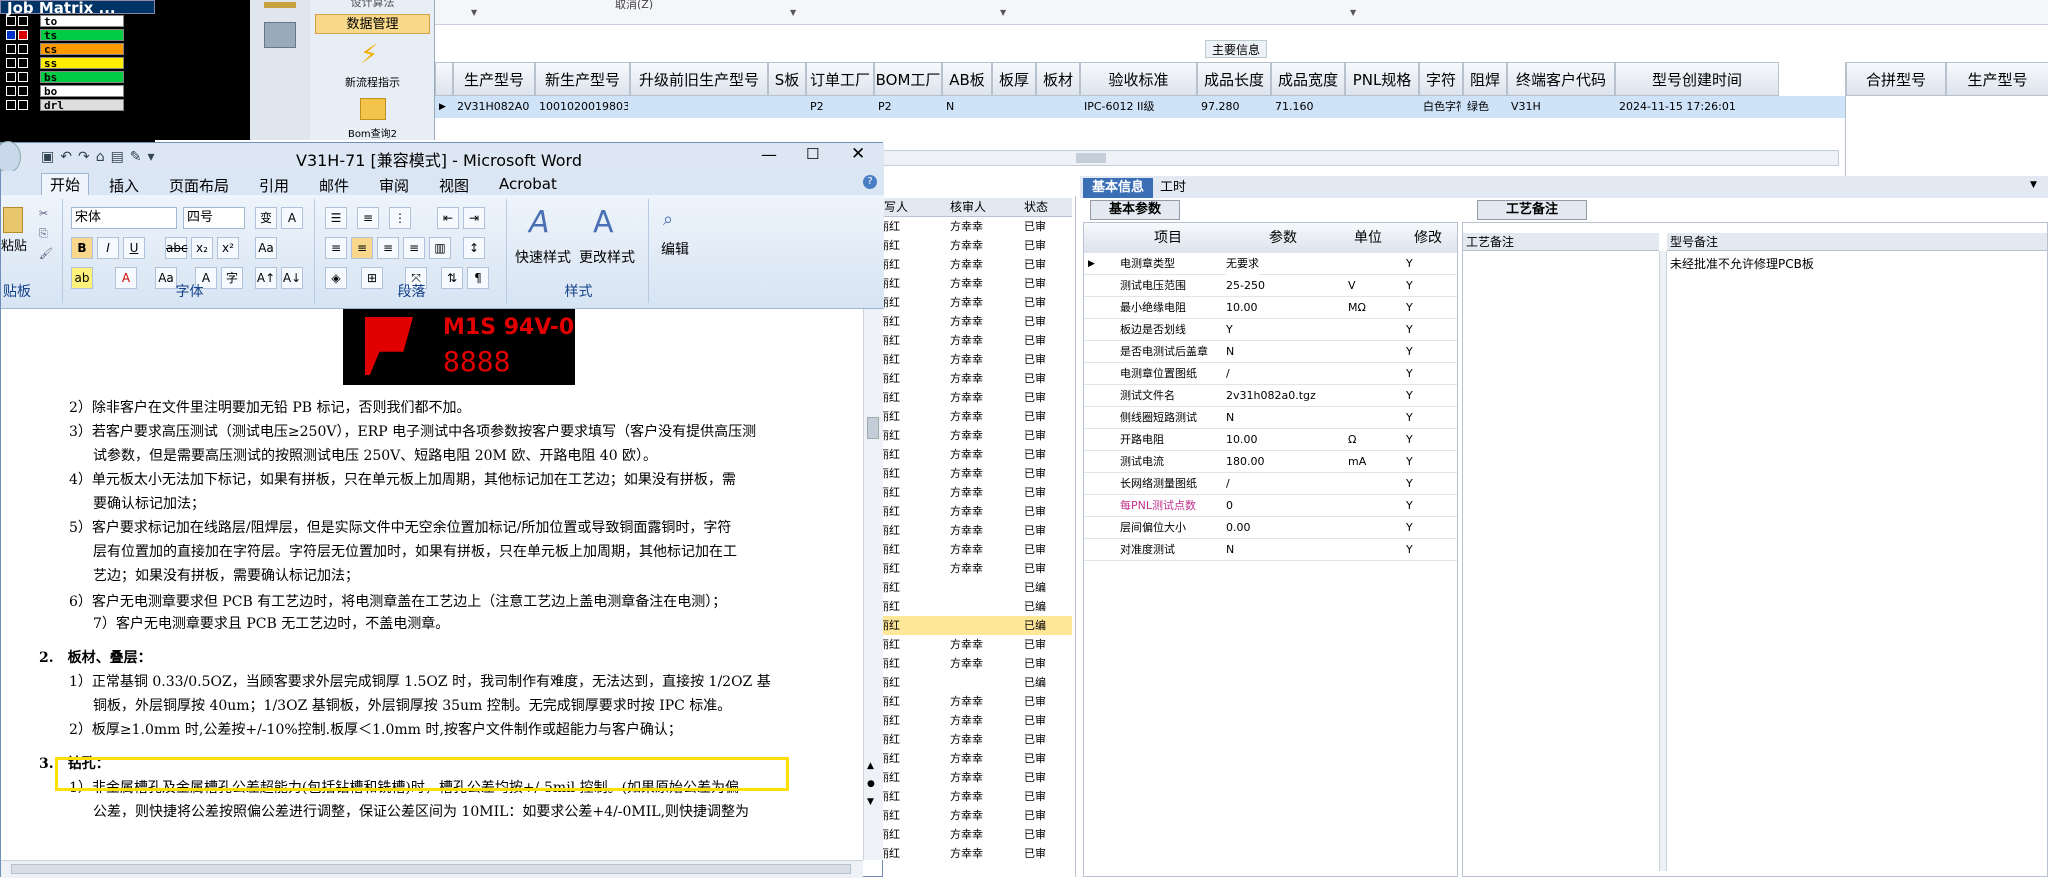 This screenshot has width=2048, height=878. Describe the element at coordinates (1168, 238) in the screenshot. I see `column-header: 项目` at that location.